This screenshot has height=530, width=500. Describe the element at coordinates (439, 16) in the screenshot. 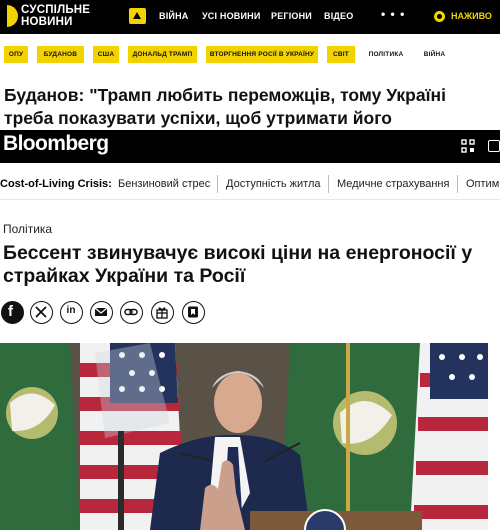

I see `live-dot-icon` at that location.